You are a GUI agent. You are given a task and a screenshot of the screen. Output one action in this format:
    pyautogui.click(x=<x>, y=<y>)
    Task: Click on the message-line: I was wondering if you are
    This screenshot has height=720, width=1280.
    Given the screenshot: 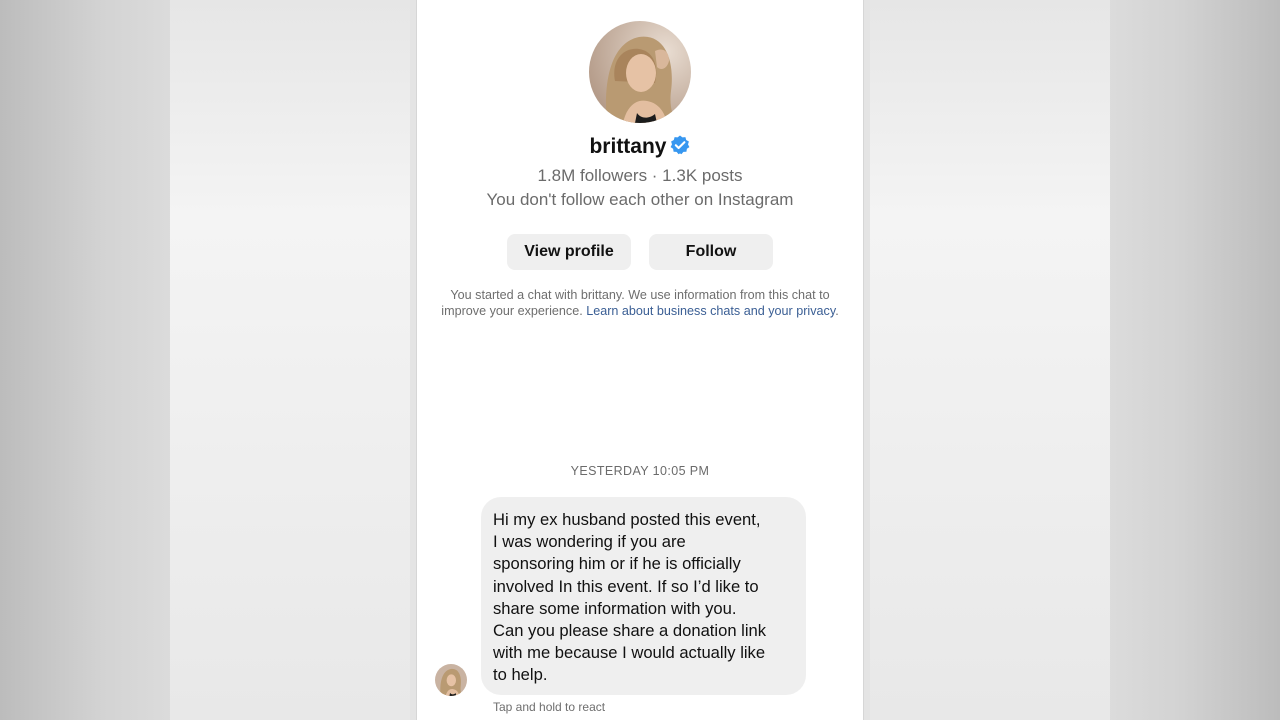 What is the action you would take?
    pyautogui.click(x=589, y=542)
    